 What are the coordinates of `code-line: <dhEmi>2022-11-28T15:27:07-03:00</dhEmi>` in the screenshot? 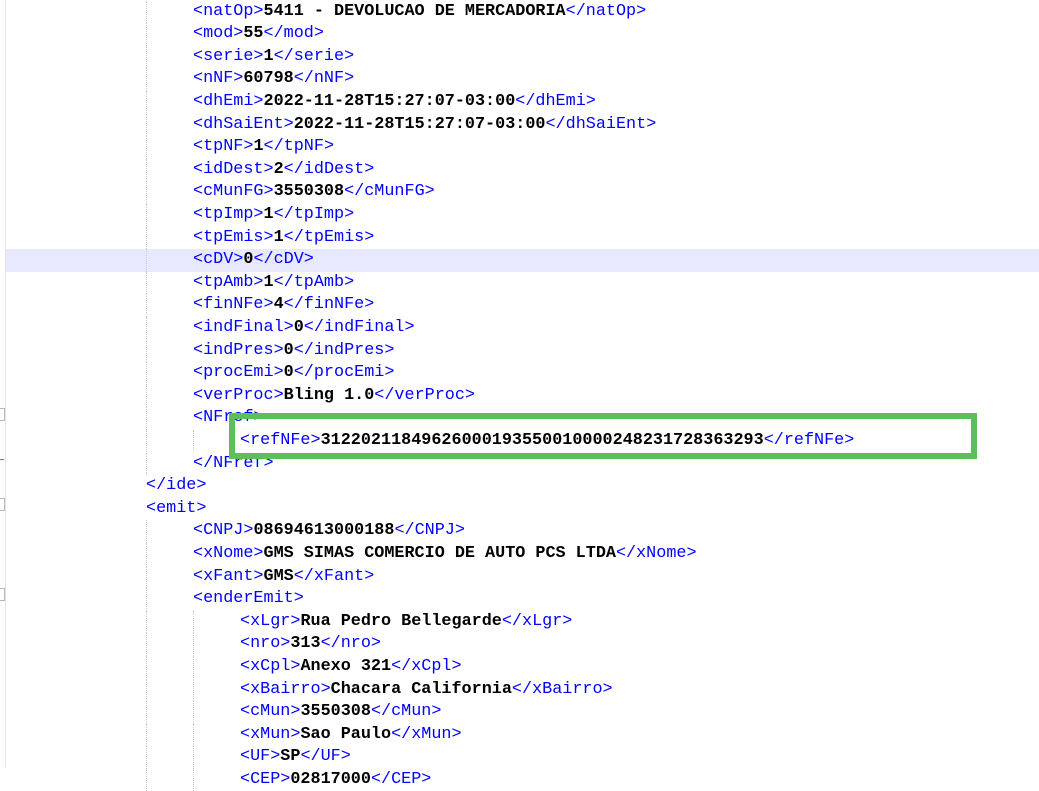 It's located at (522, 102).